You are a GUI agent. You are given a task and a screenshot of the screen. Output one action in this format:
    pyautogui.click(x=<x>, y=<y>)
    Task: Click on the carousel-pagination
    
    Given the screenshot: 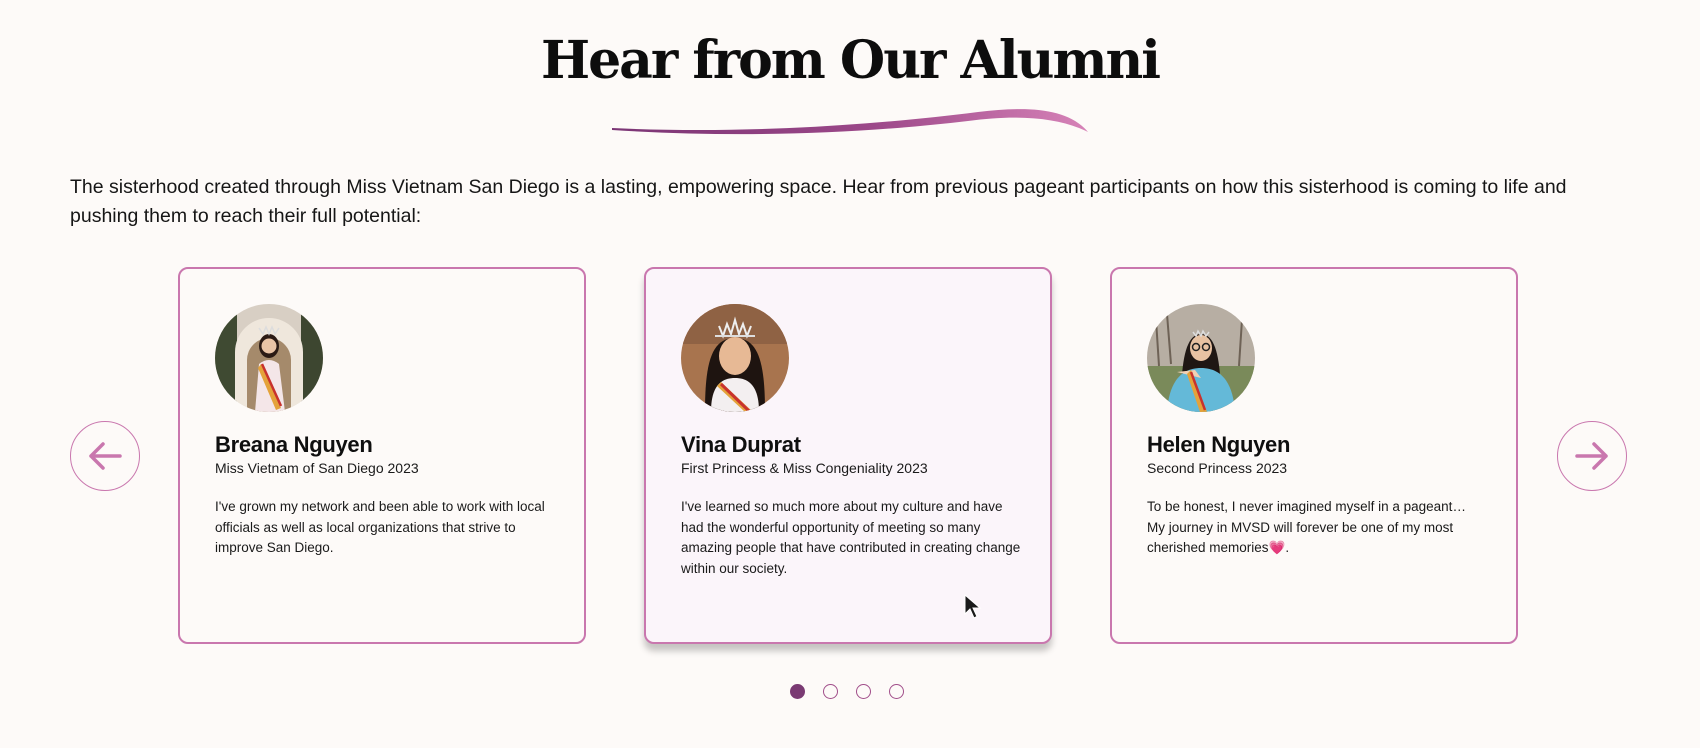 What is the action you would take?
    pyautogui.click(x=847, y=691)
    